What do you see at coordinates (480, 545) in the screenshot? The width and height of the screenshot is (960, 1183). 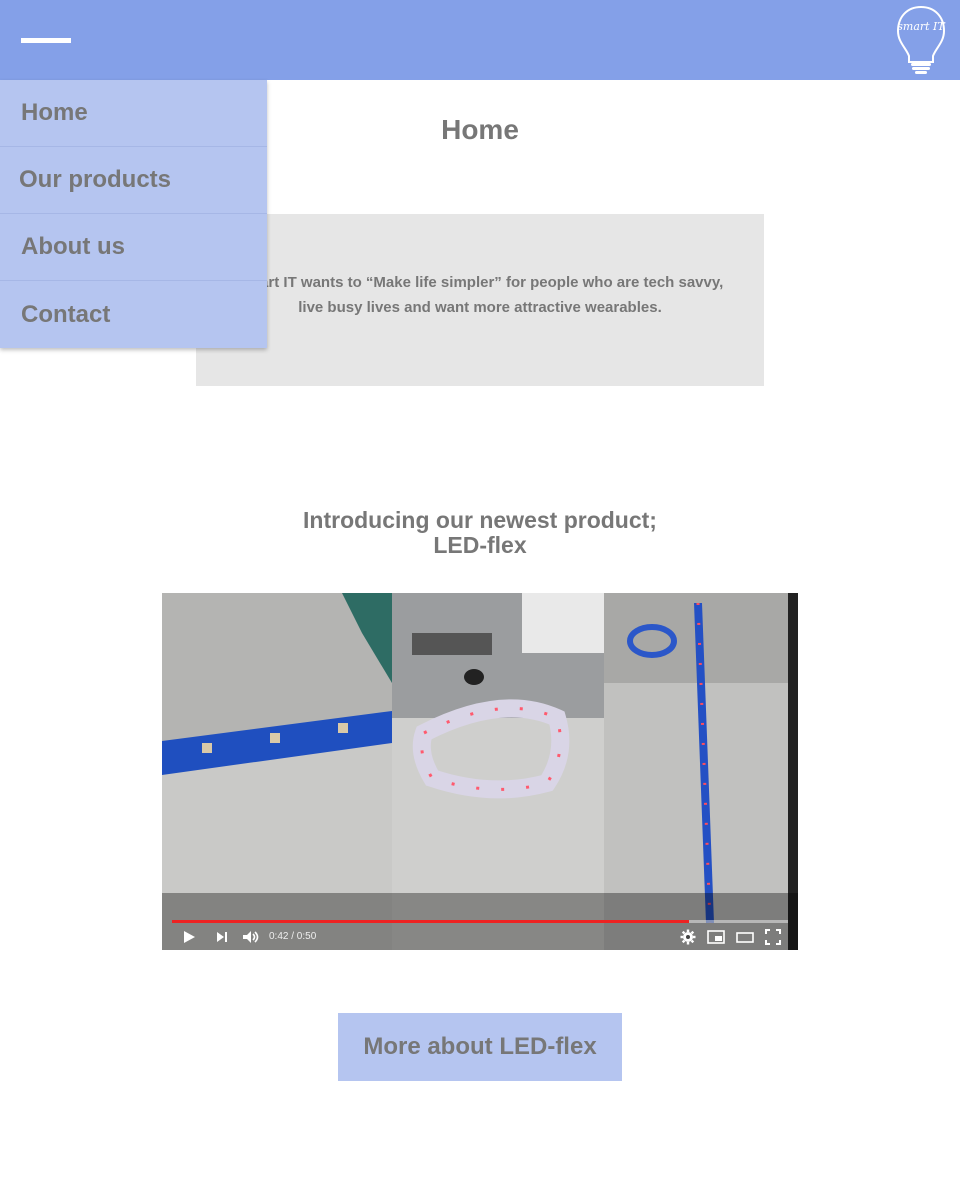 I see `product-heading-line-2: LED-flex` at bounding box center [480, 545].